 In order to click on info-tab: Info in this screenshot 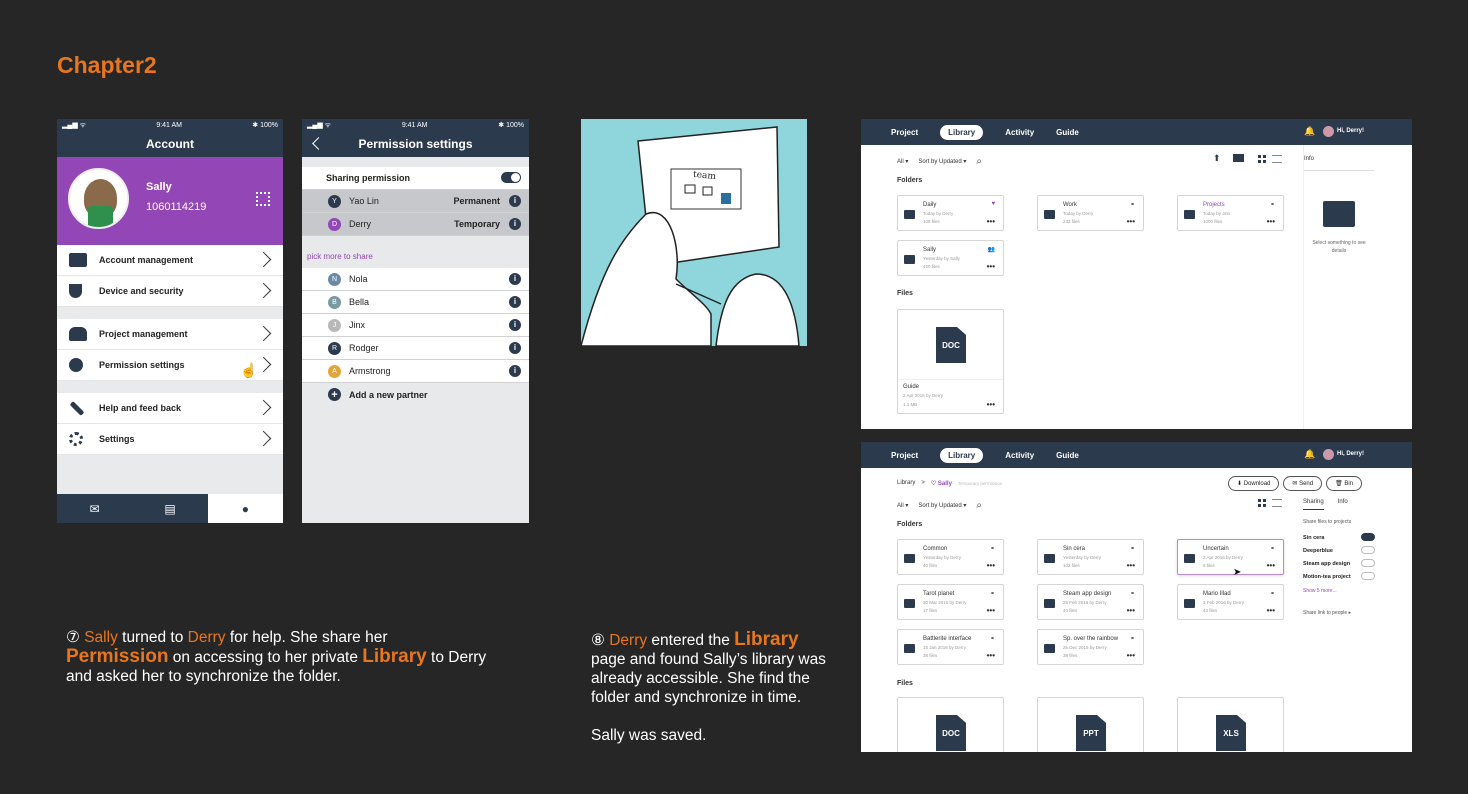, I will do `click(1309, 159)`.